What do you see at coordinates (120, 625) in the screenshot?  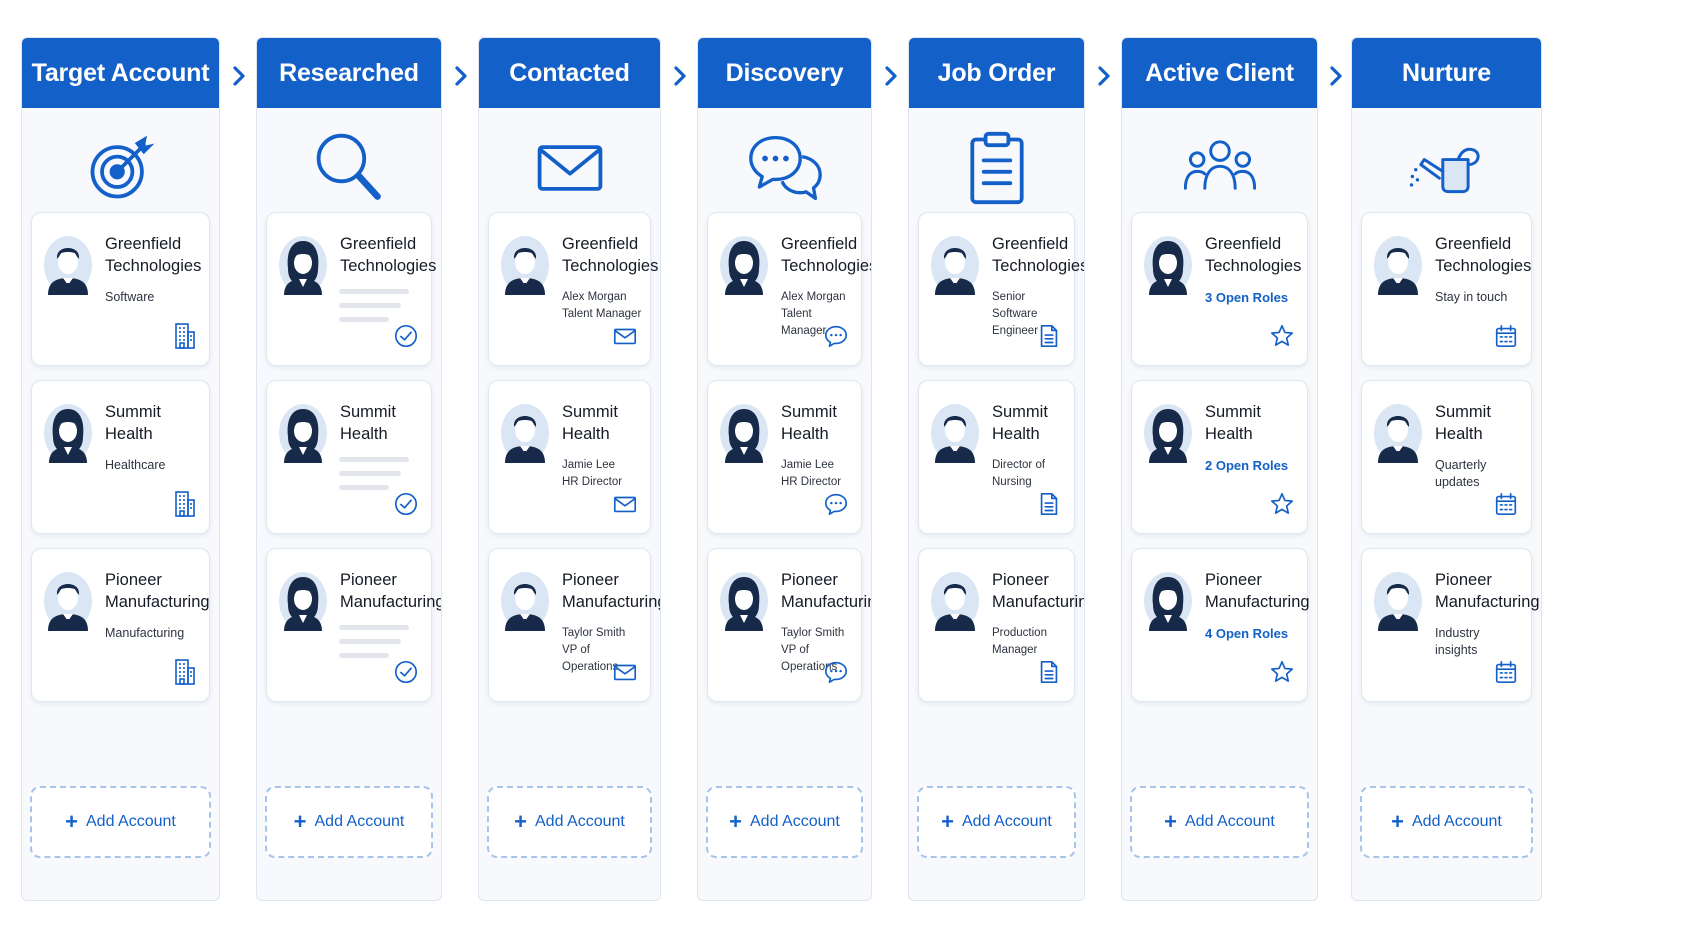 I see `account-card: Pioneer Manufacturing Manufacturing` at bounding box center [120, 625].